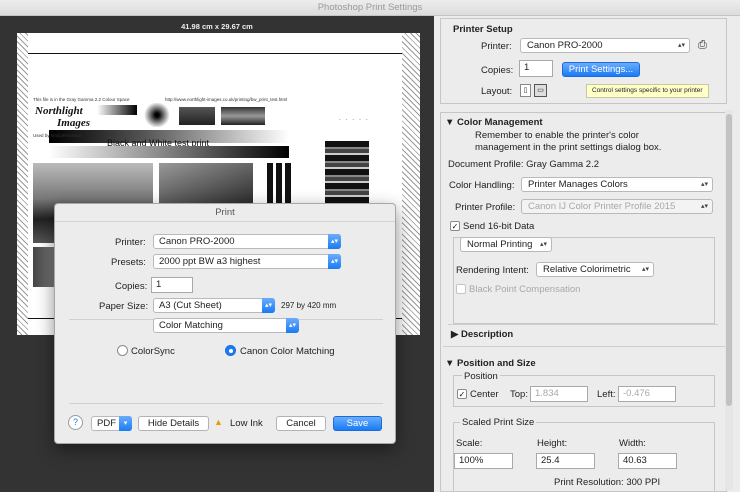 The width and height of the screenshot is (740, 492). I want to click on left-label: Left:, so click(606, 394).